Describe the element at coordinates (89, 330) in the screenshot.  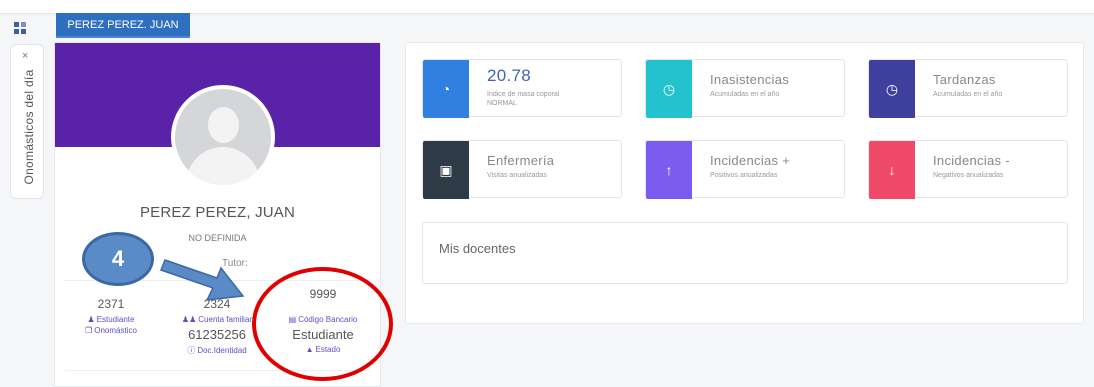
I see `gift-icon: ❐` at that location.